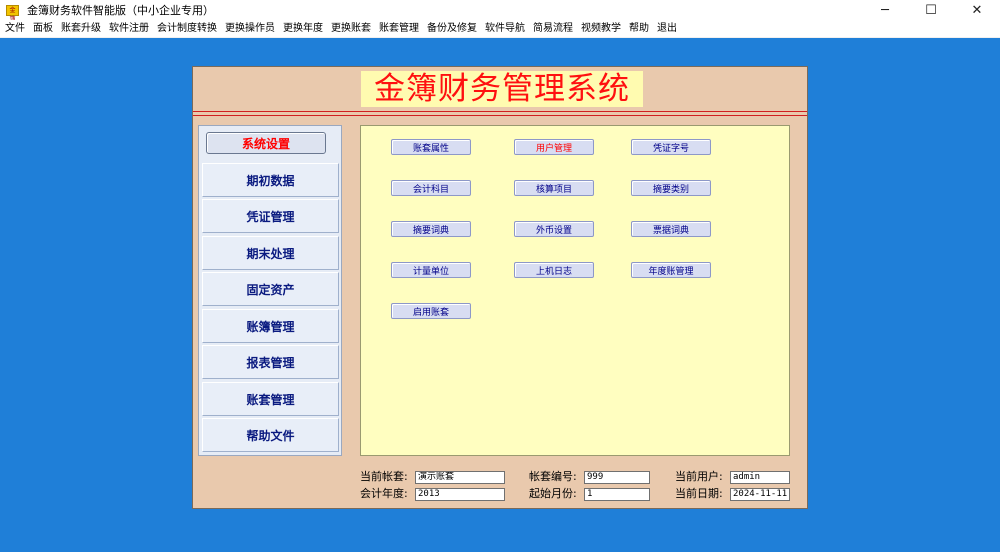  What do you see at coordinates (553, 476) in the screenshot?
I see `set-number-label: 帐套编号:` at bounding box center [553, 476].